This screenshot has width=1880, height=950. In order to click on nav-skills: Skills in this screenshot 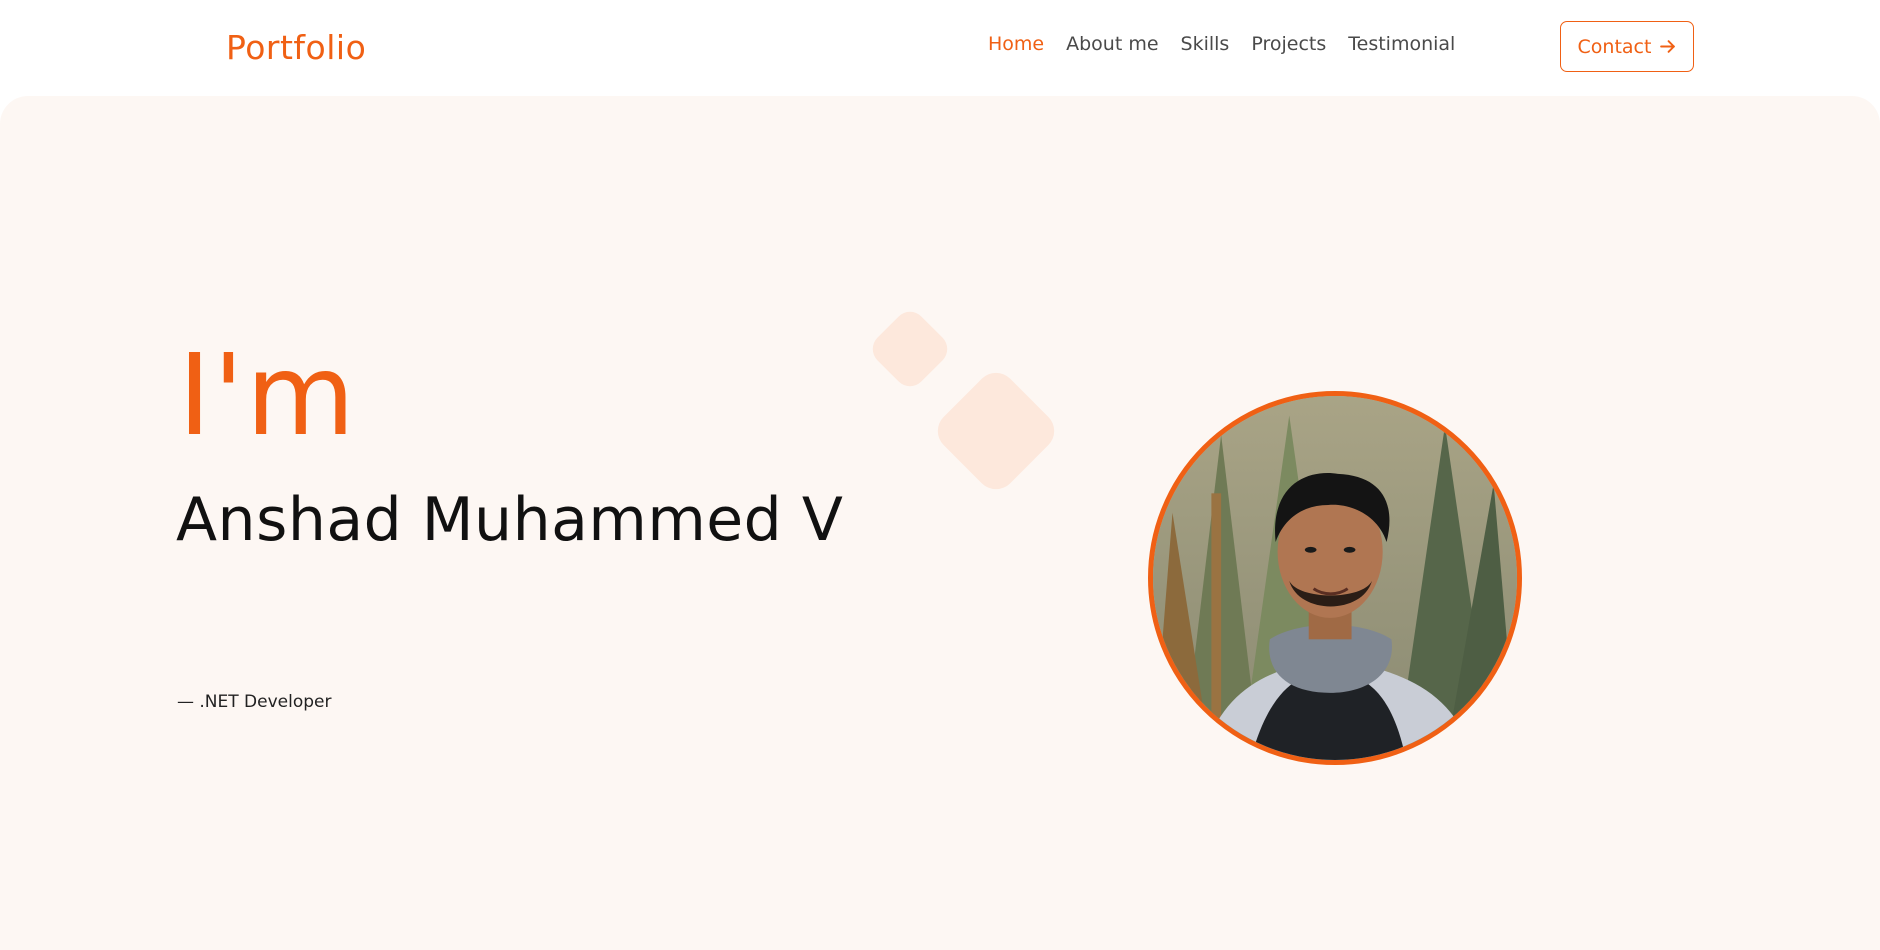, I will do `click(1205, 44)`.